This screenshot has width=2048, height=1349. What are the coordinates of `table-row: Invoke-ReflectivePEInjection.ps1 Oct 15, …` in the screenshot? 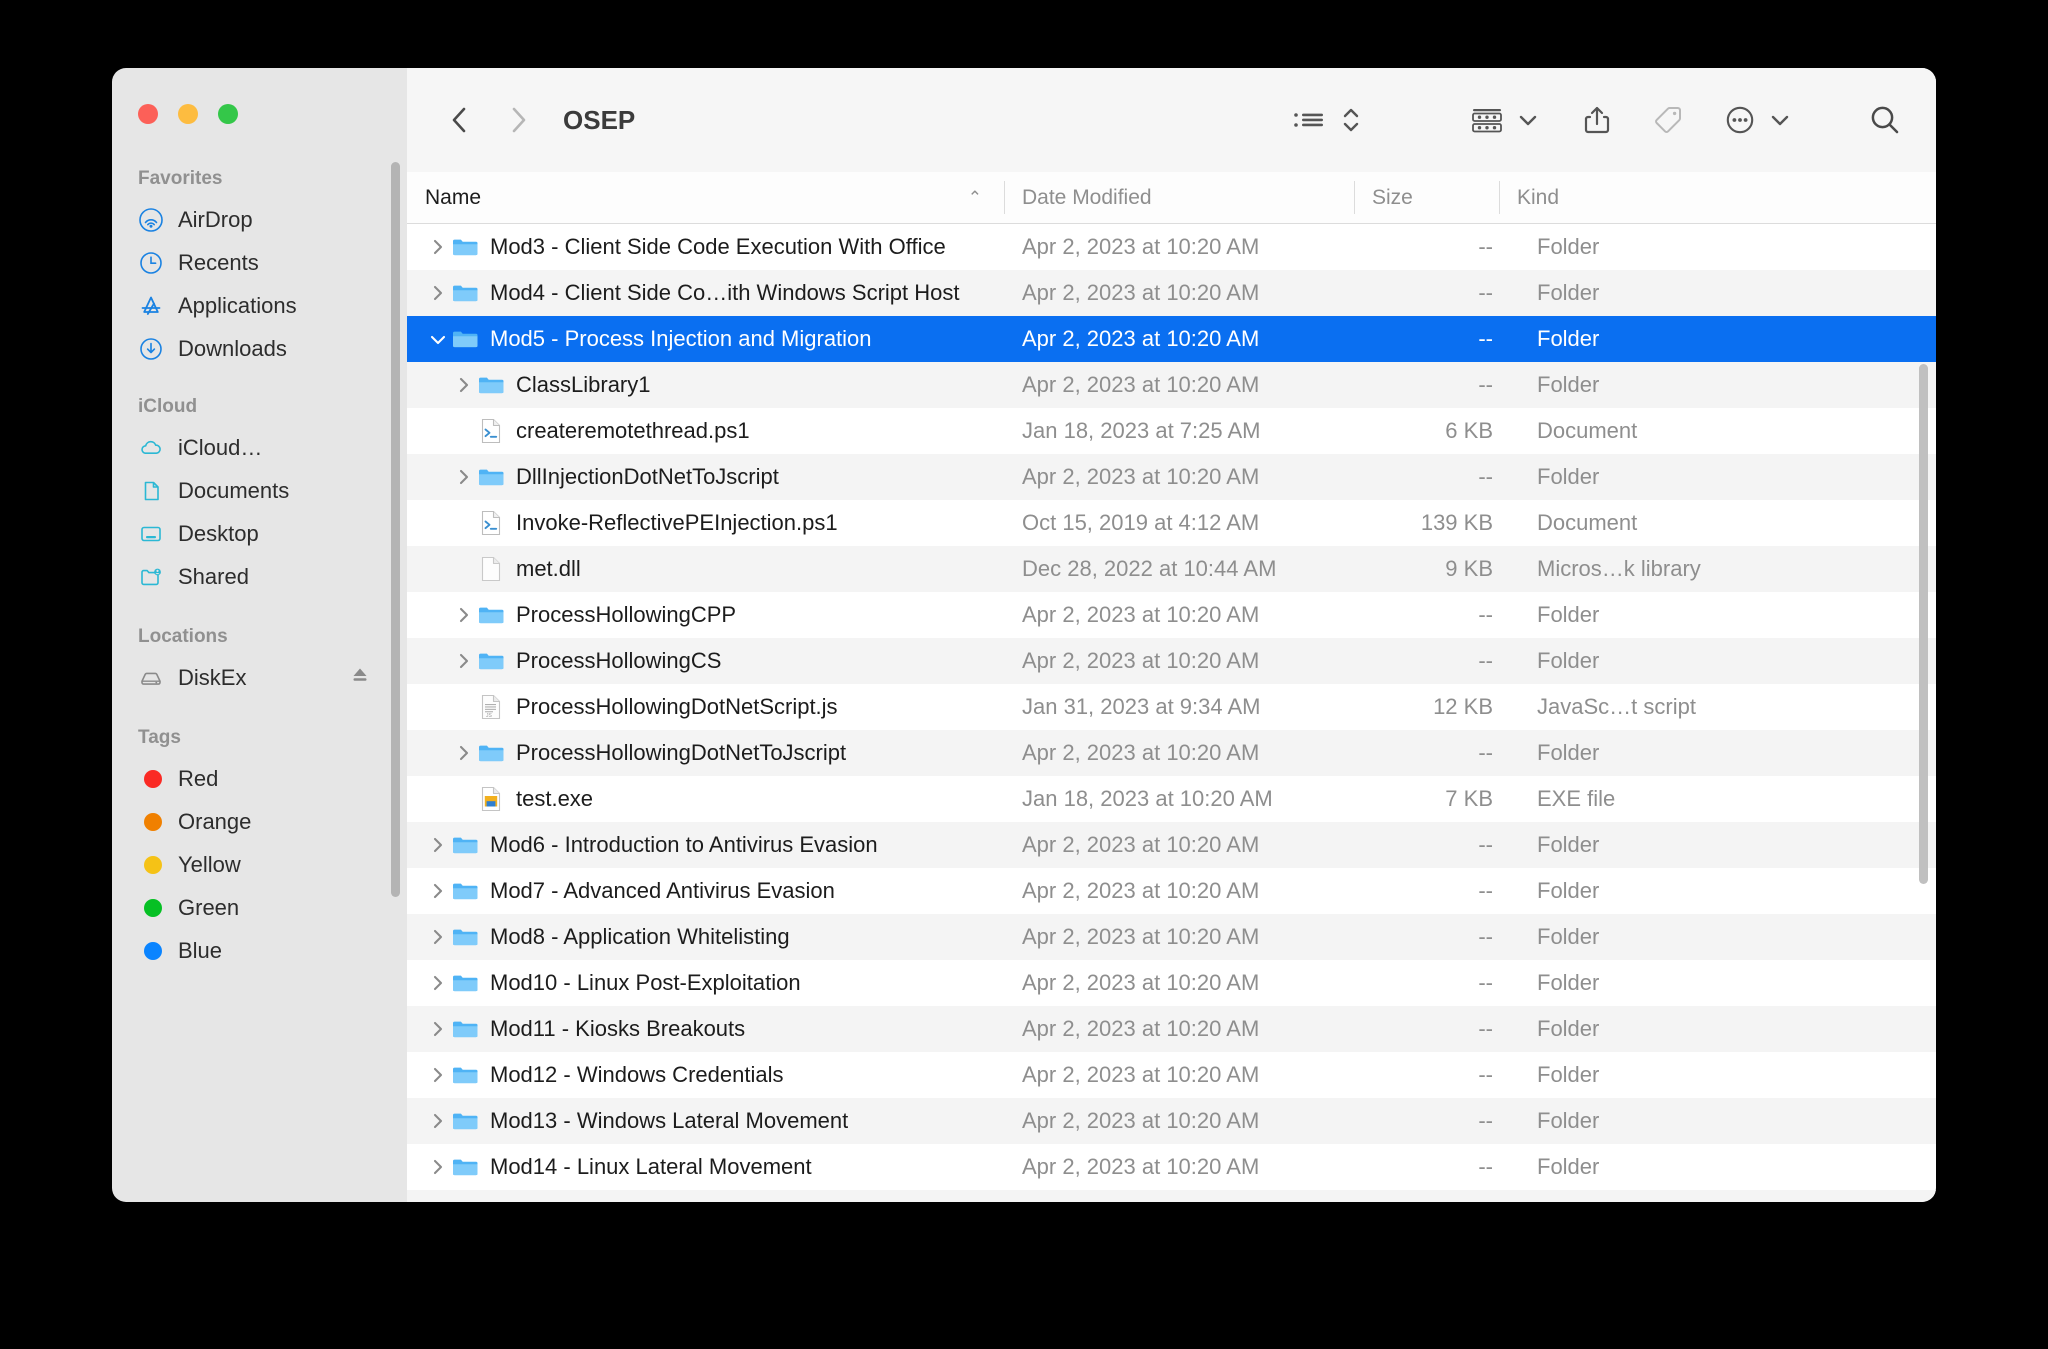 It's located at (1171, 523).